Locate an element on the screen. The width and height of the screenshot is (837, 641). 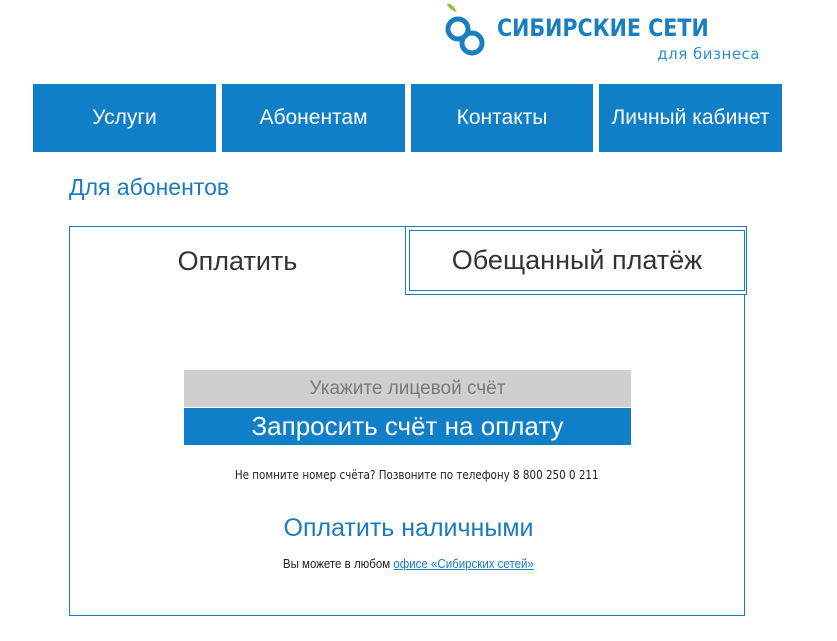
request-invoice-button: Запросить счёт на оплату is located at coordinates (407, 426).